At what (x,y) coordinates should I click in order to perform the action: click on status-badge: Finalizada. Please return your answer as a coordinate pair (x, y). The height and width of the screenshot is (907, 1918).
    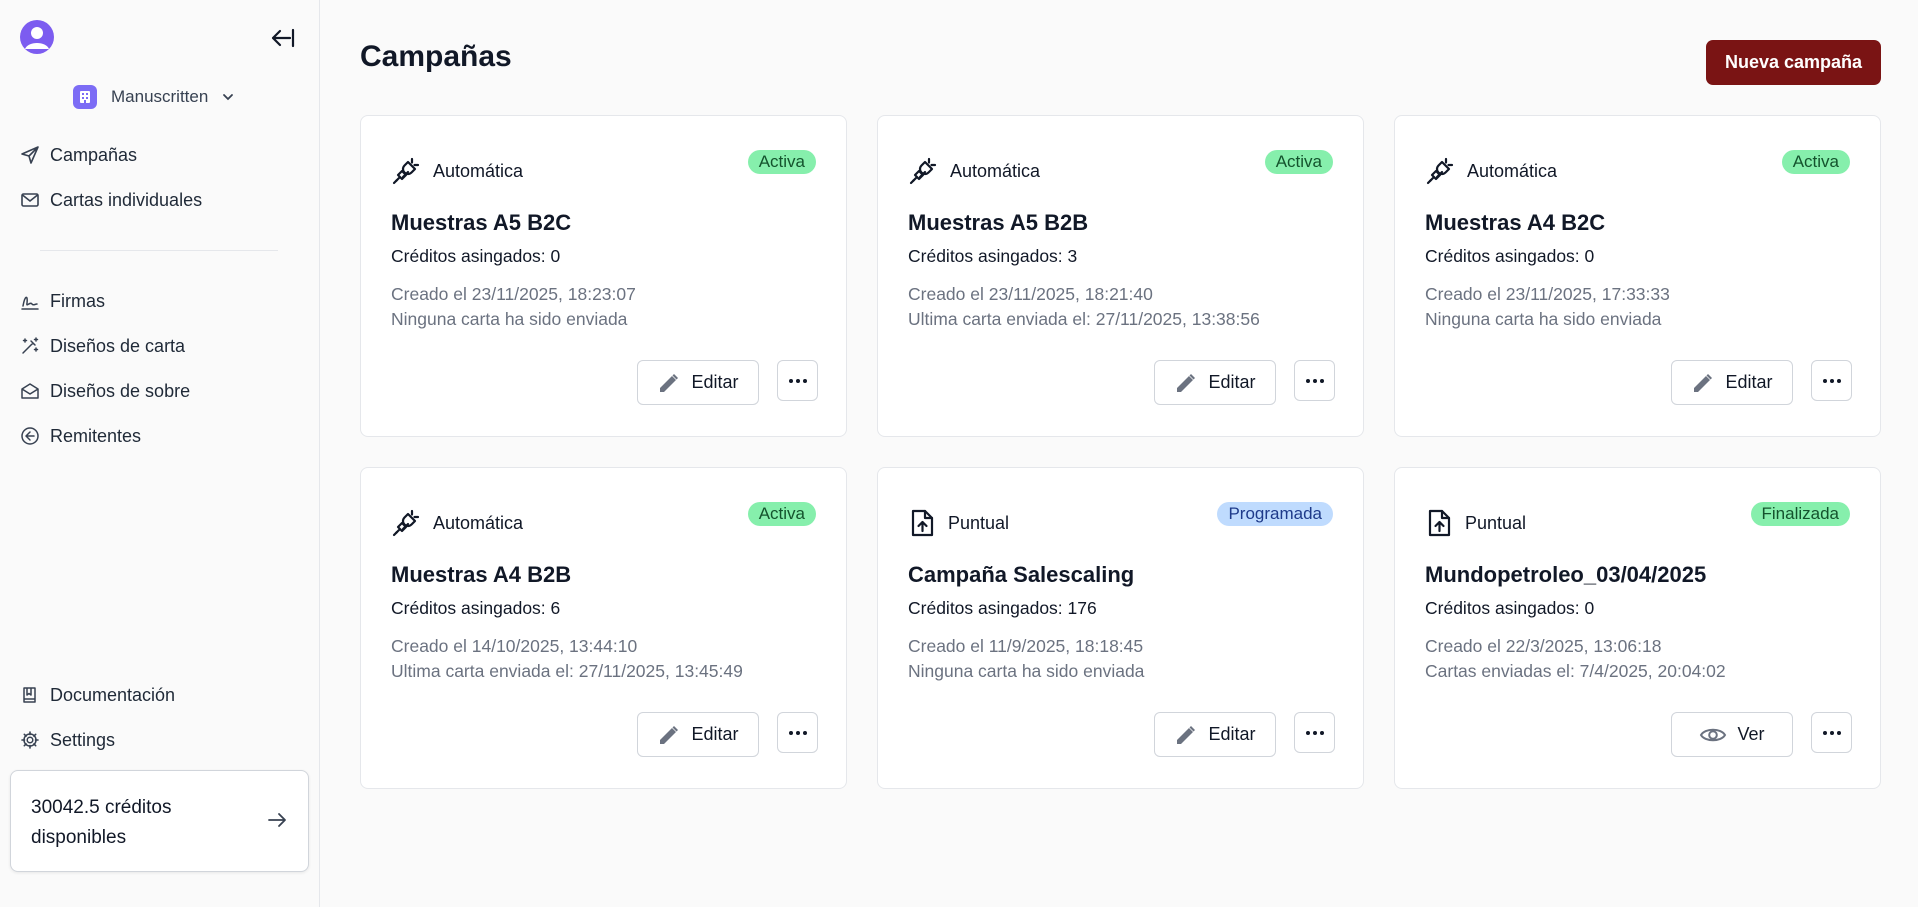
    Looking at the image, I should click on (1800, 514).